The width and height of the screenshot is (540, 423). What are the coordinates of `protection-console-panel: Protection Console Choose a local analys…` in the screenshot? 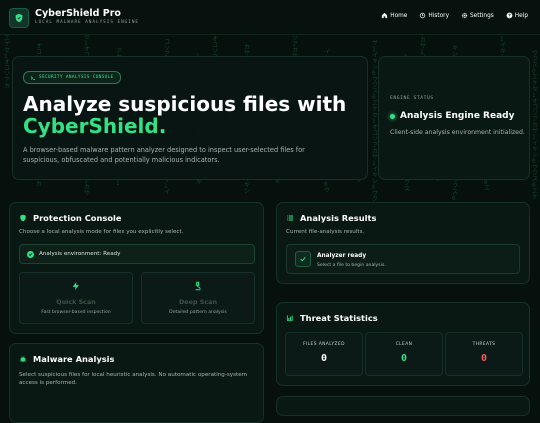 It's located at (136, 268).